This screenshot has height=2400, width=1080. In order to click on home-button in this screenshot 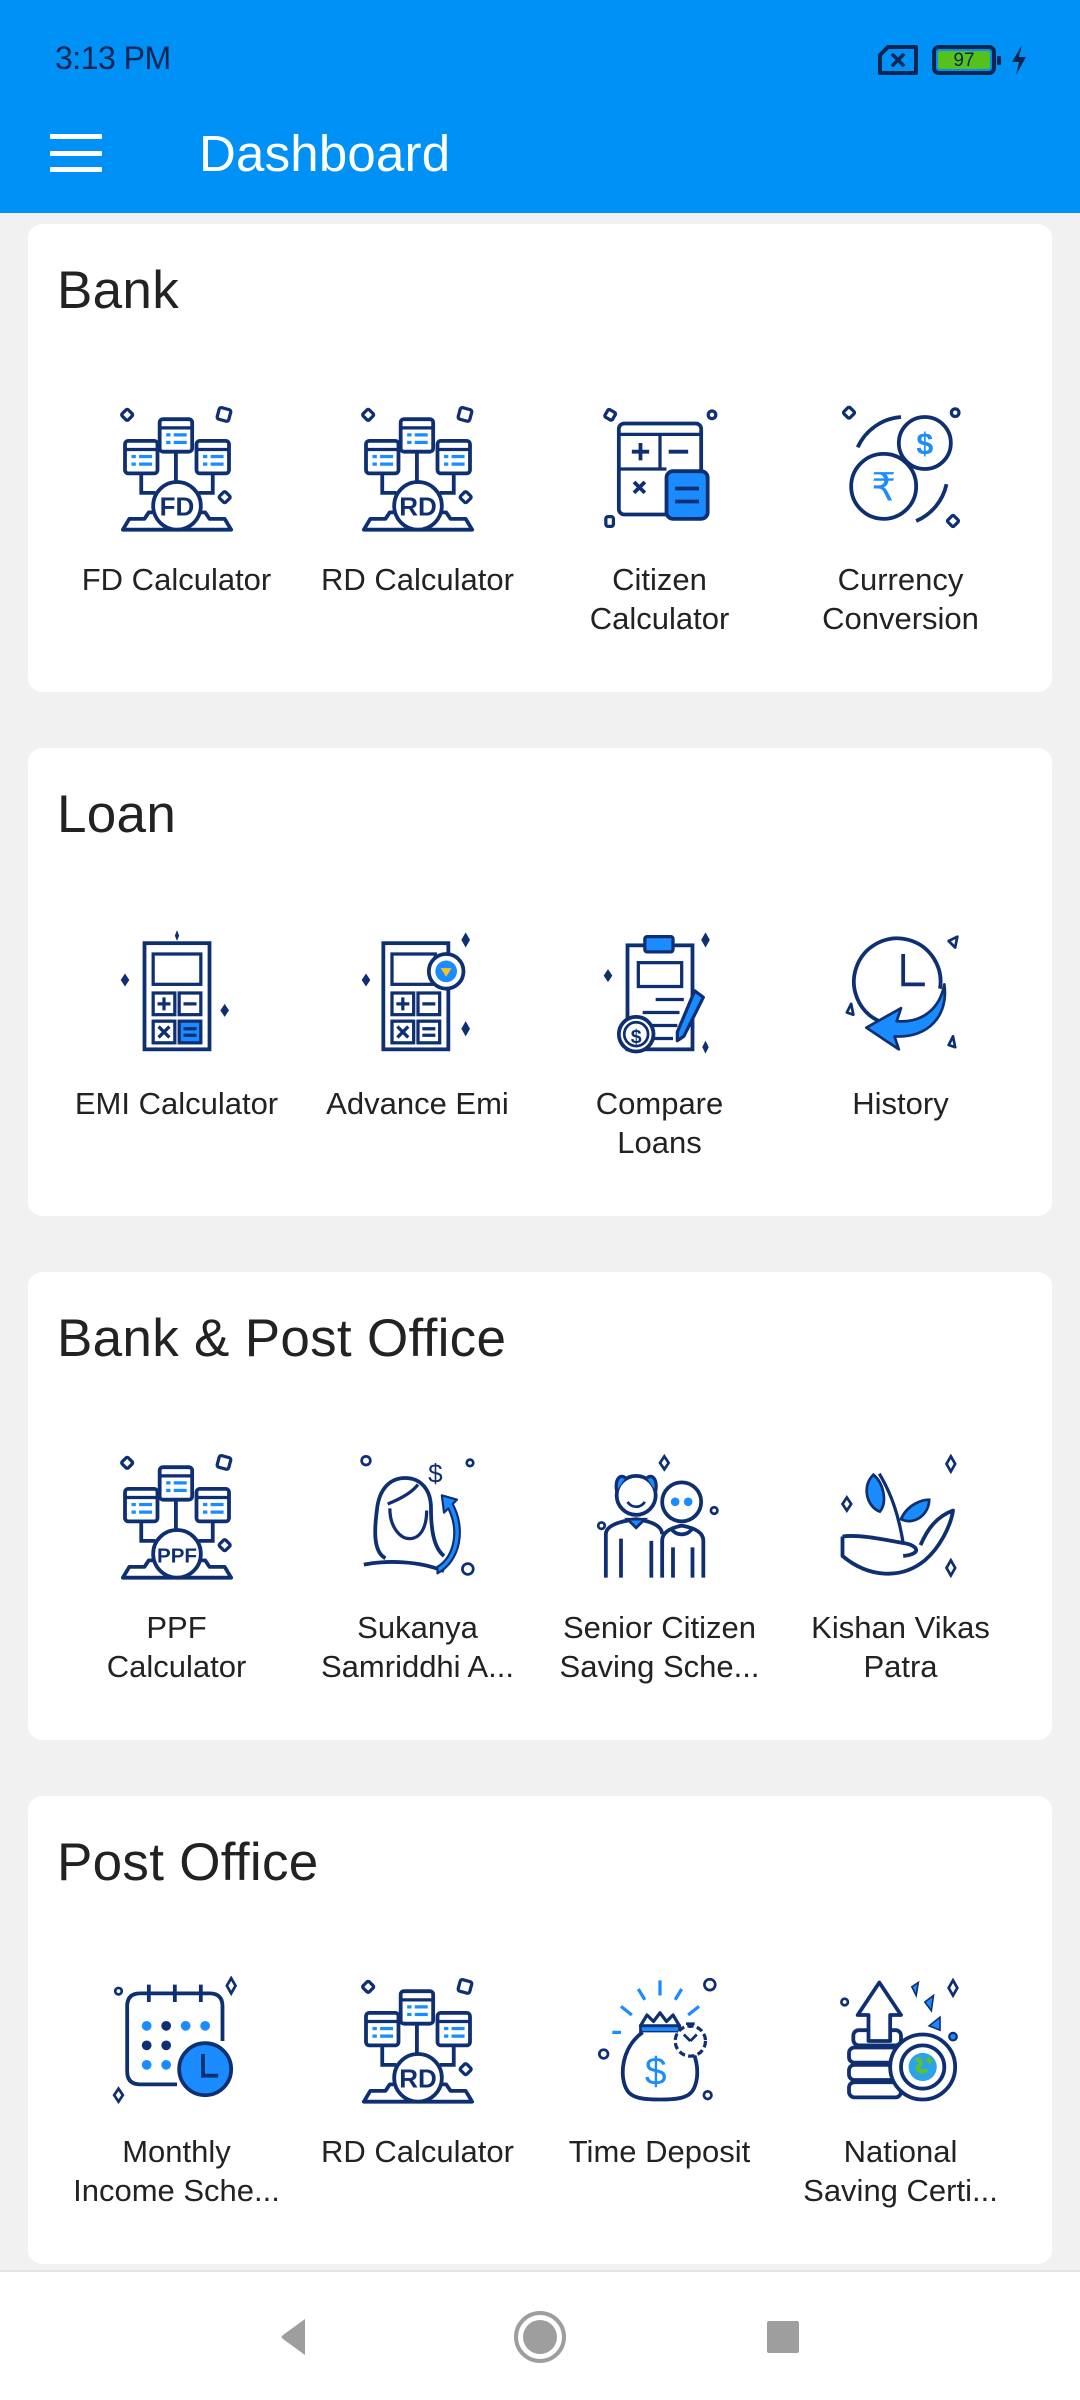, I will do `click(540, 2337)`.